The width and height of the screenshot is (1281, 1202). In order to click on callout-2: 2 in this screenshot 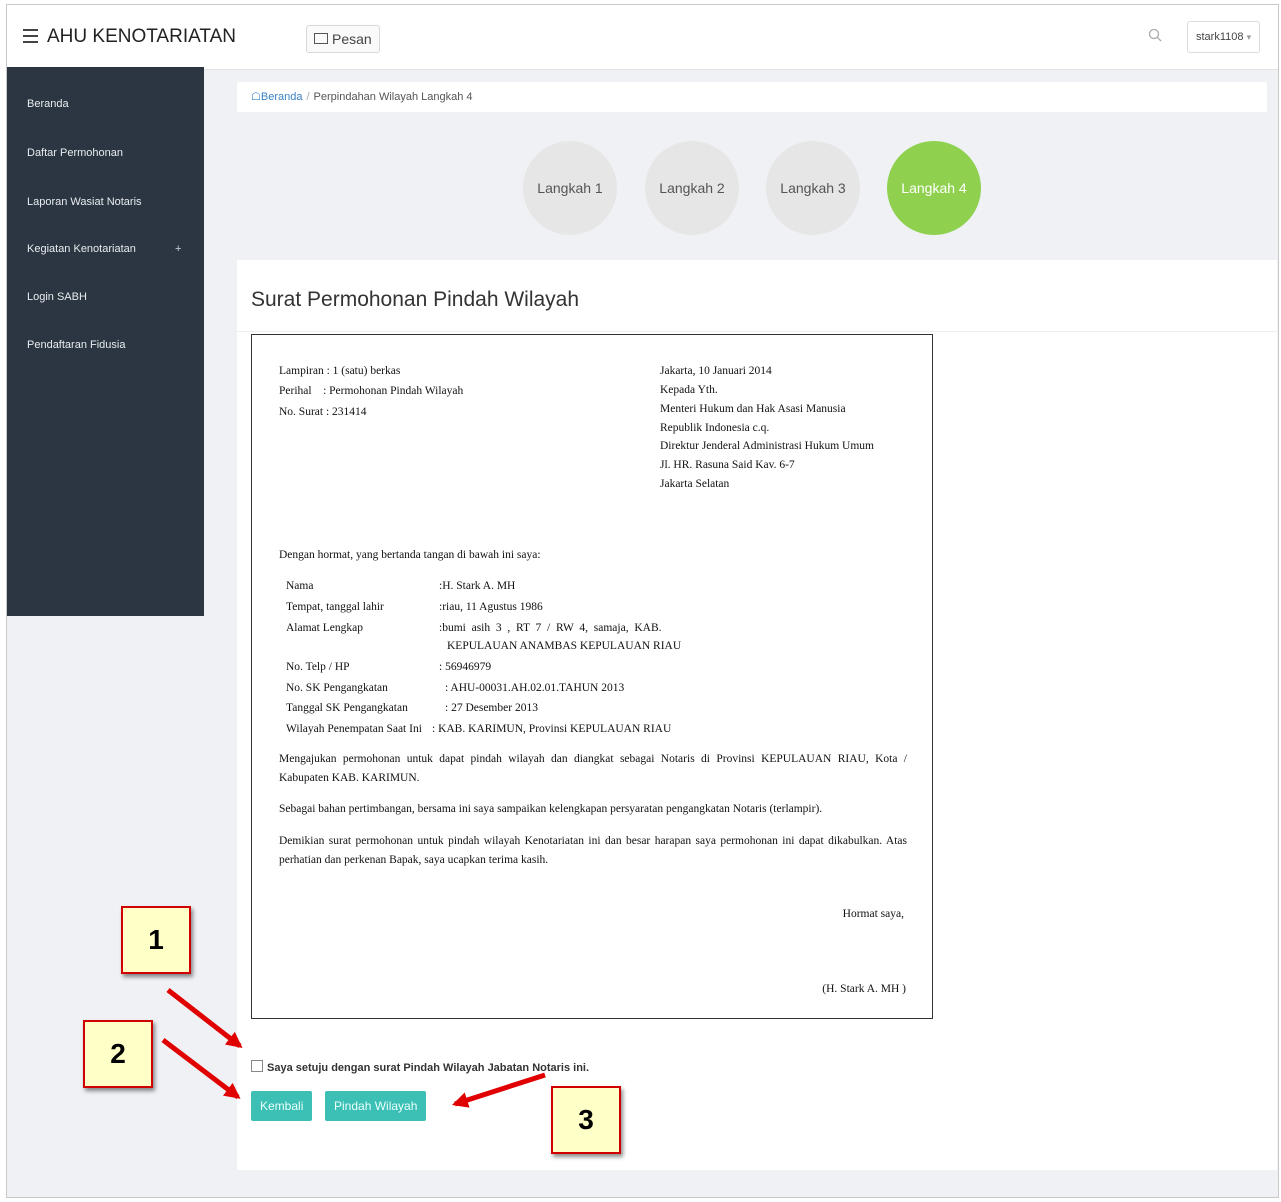, I will do `click(118, 1054)`.